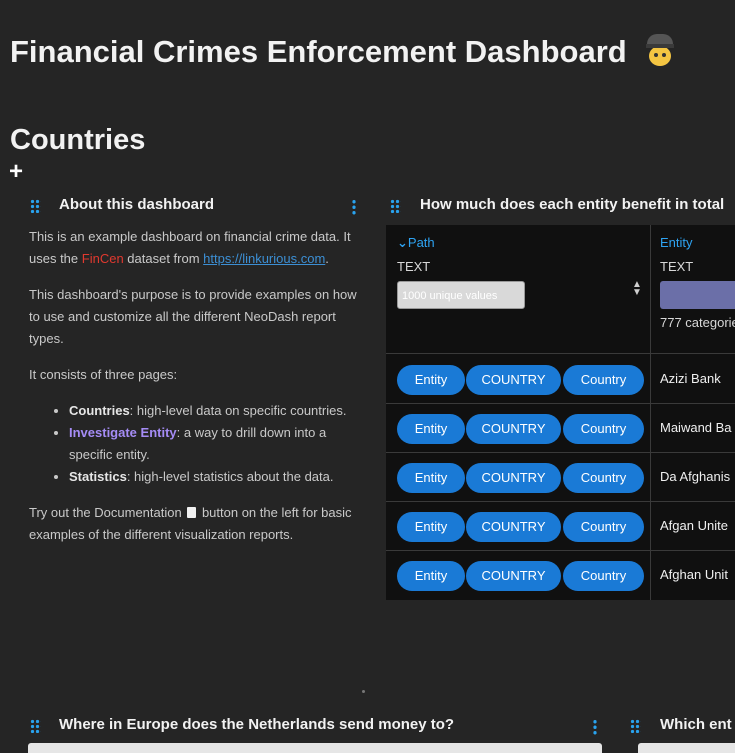  I want to click on entity-cell: Maiwand Ba, so click(696, 427).